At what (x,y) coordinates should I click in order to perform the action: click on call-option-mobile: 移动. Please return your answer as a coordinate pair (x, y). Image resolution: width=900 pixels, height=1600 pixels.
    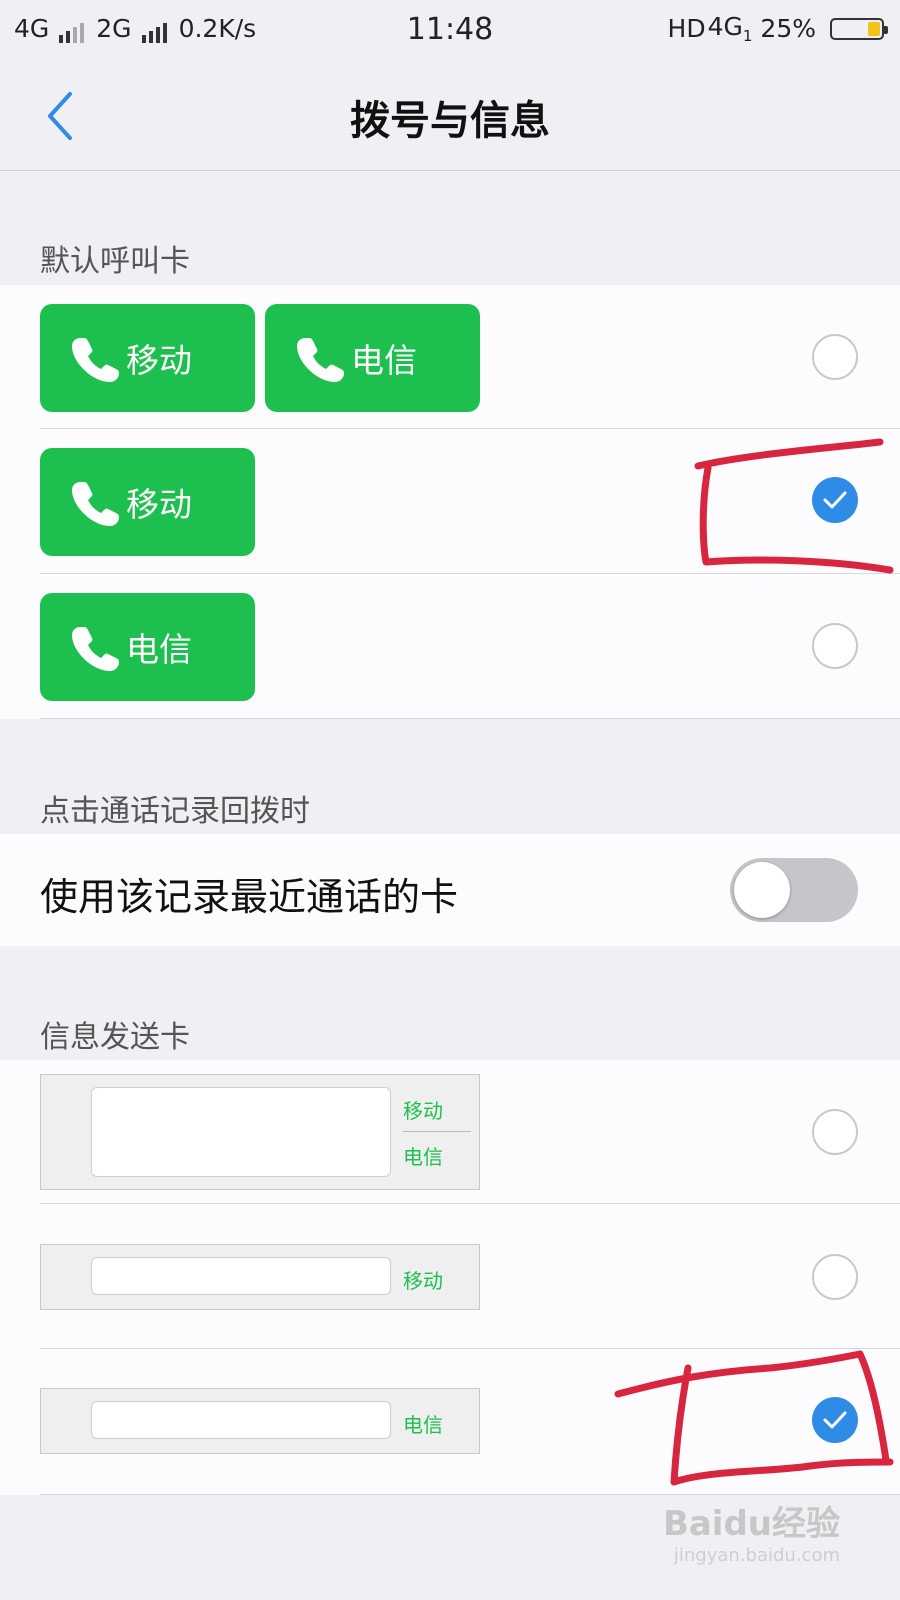
    Looking at the image, I should click on (450, 501).